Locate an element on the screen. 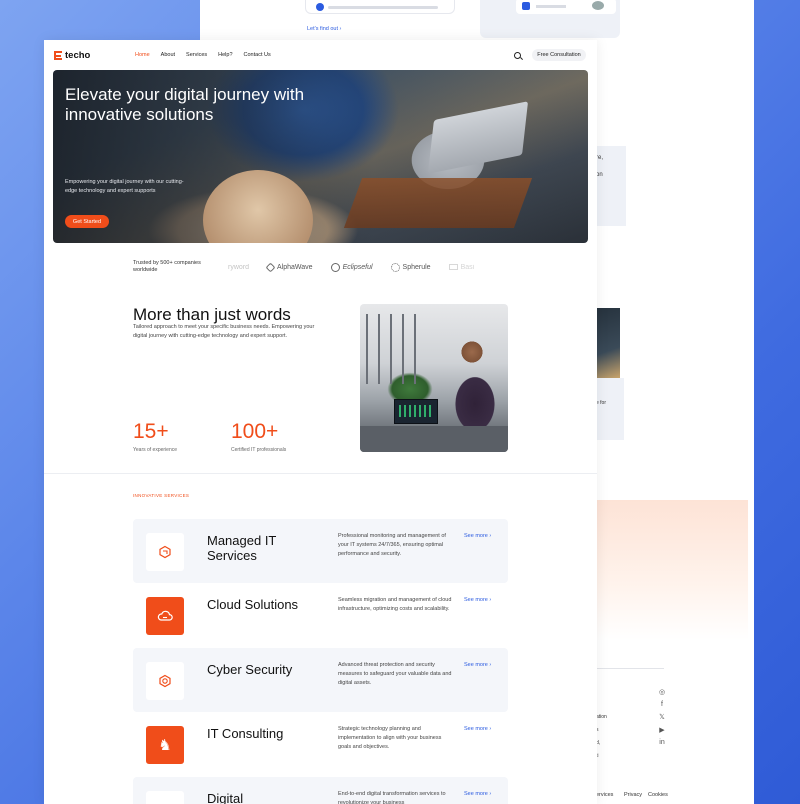 This screenshot has height=804, width=800. section-divider is located at coordinates (320, 473).